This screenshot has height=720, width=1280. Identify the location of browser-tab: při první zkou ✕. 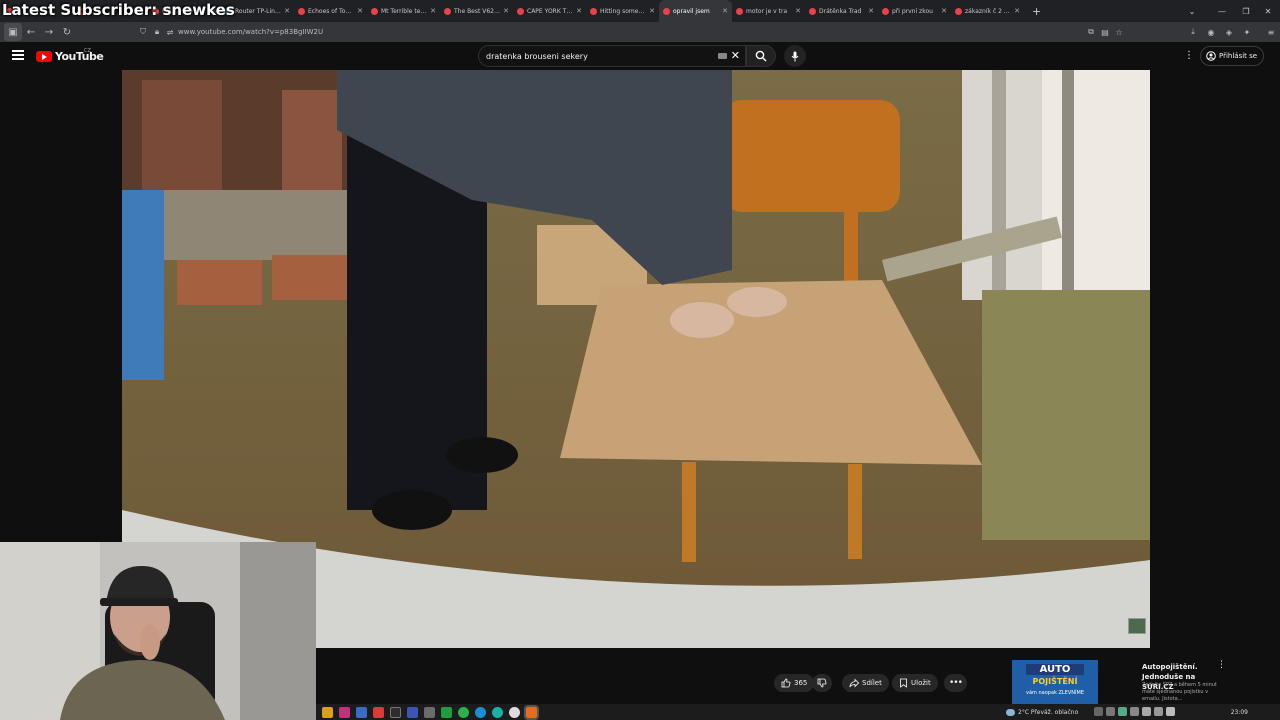
(914, 11).